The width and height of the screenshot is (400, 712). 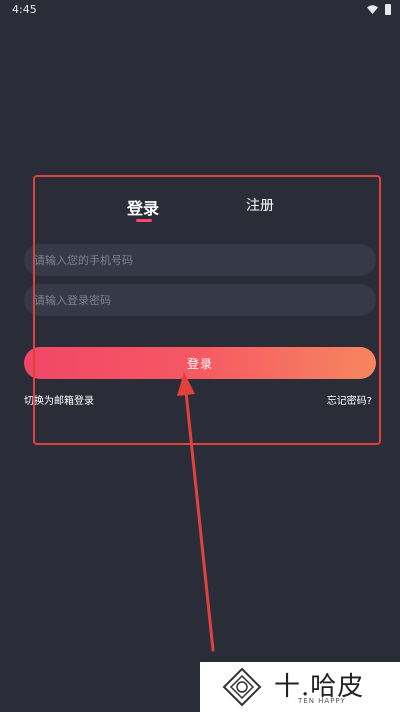 I want to click on tab-login: 登录, so click(x=143, y=207).